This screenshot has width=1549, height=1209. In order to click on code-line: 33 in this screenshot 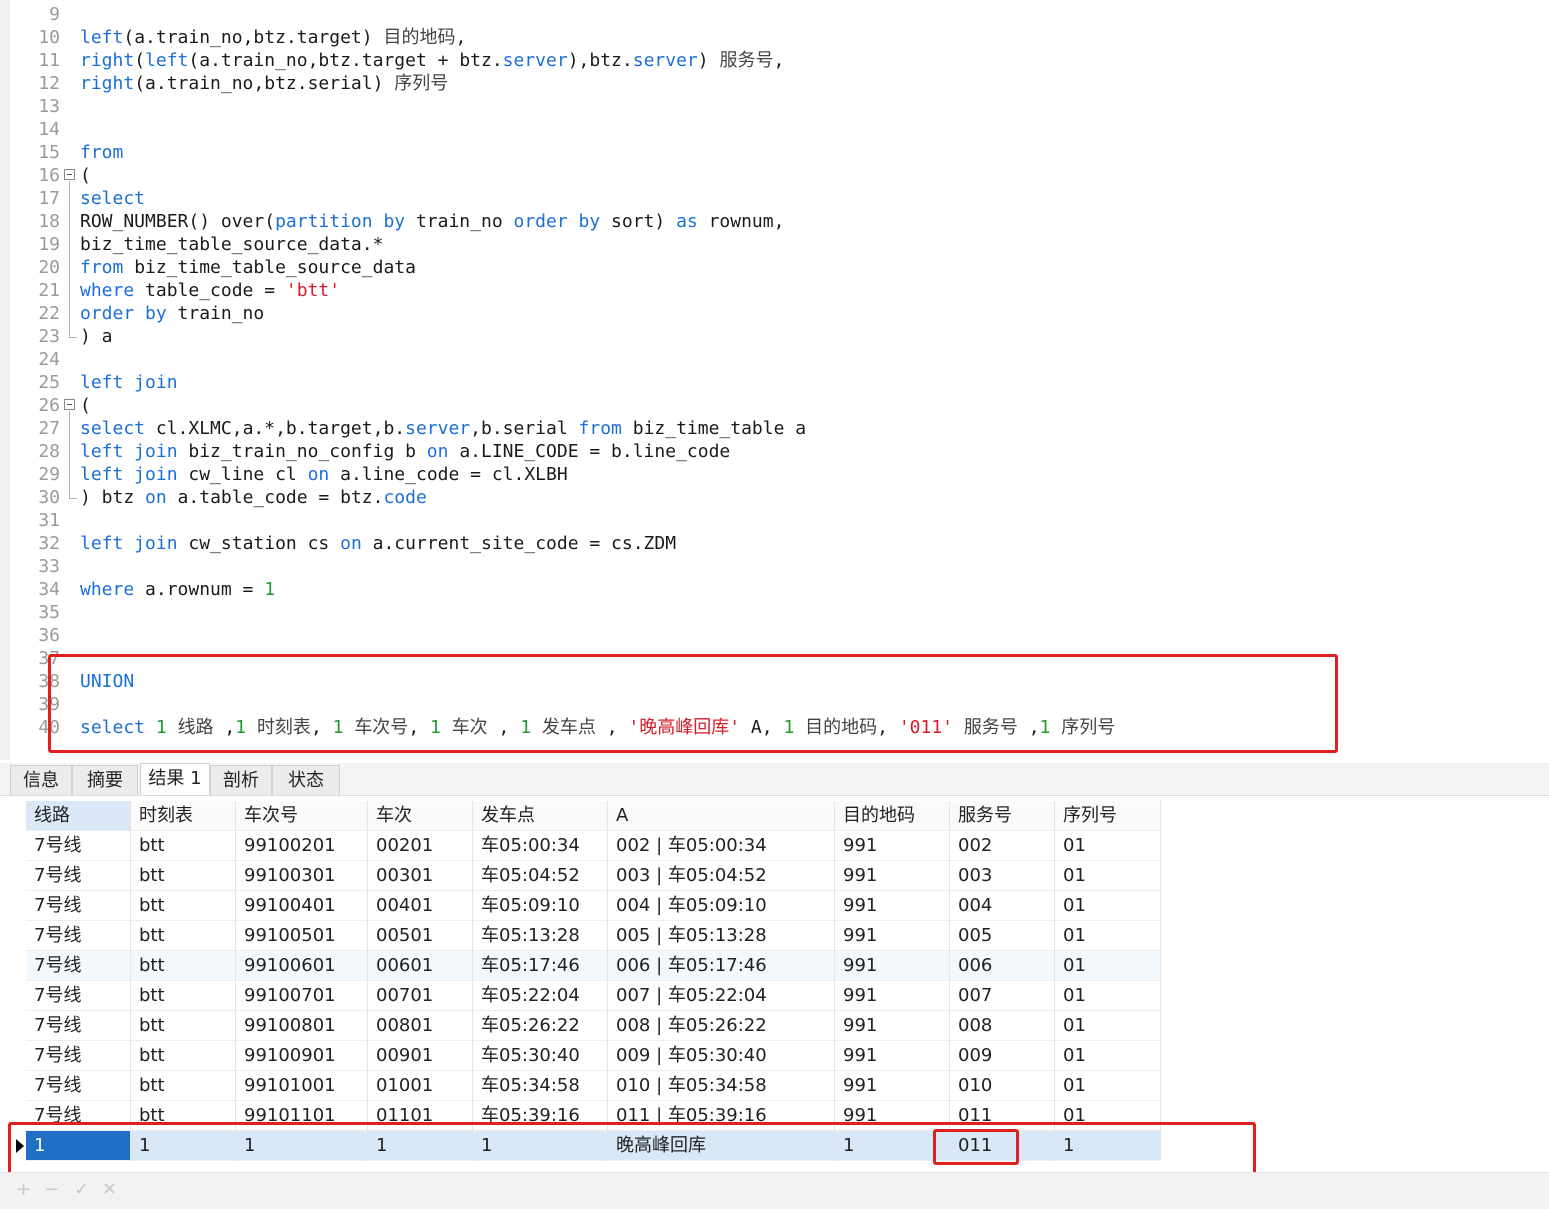, I will do `click(774, 566)`.